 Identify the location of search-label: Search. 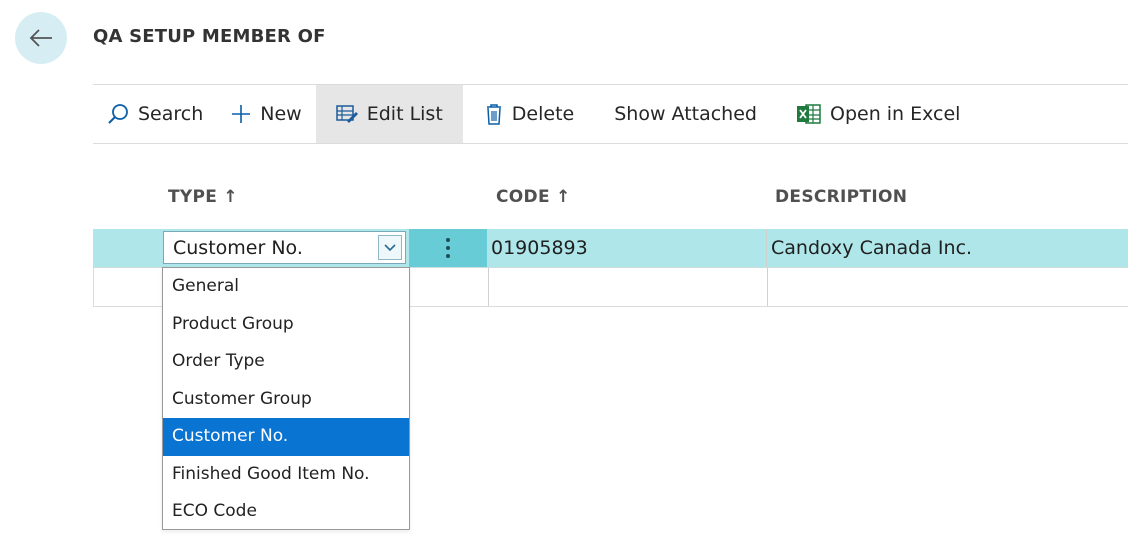
(171, 114).